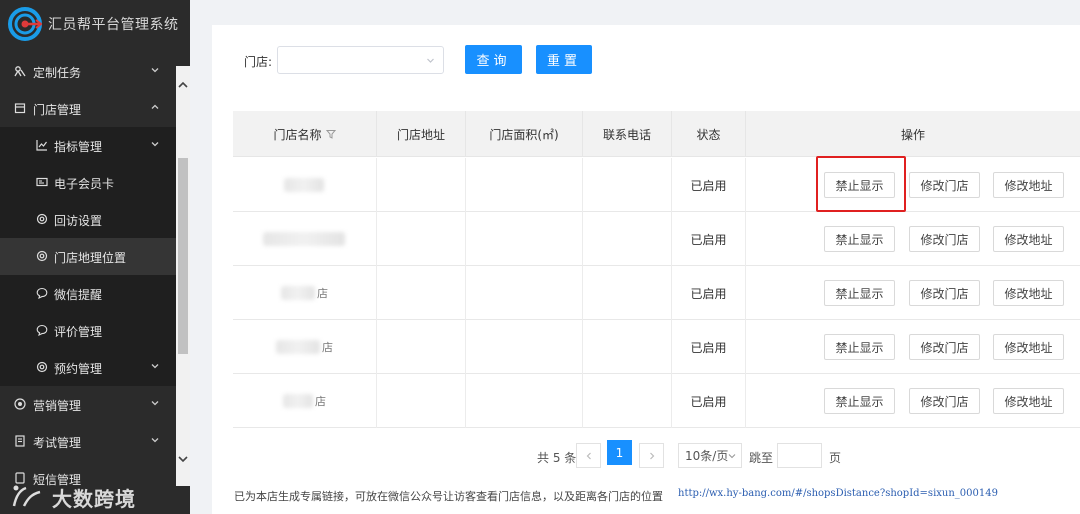  Describe the element at coordinates (913, 134) in the screenshot. I see `column-actions: 操作` at that location.